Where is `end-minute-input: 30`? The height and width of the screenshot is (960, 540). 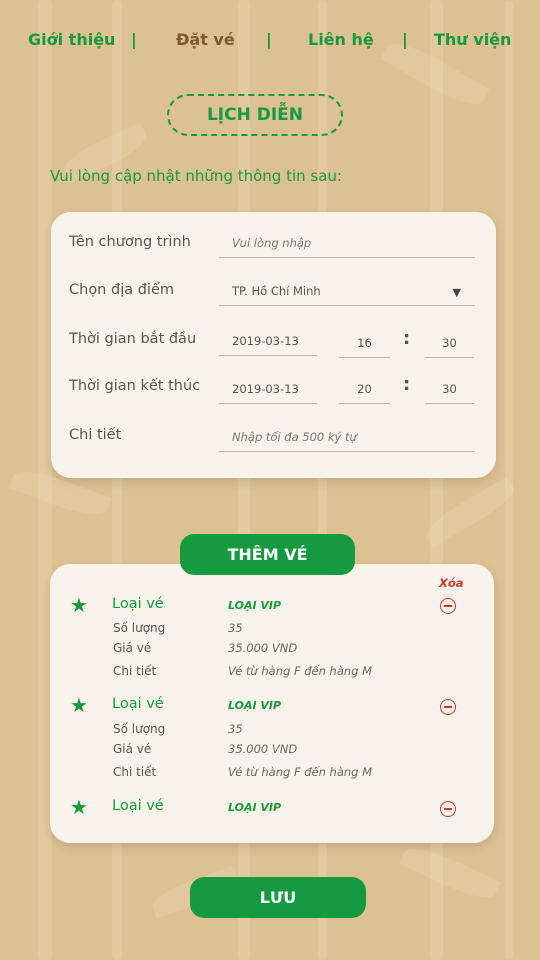
end-minute-input: 30 is located at coordinates (449, 392).